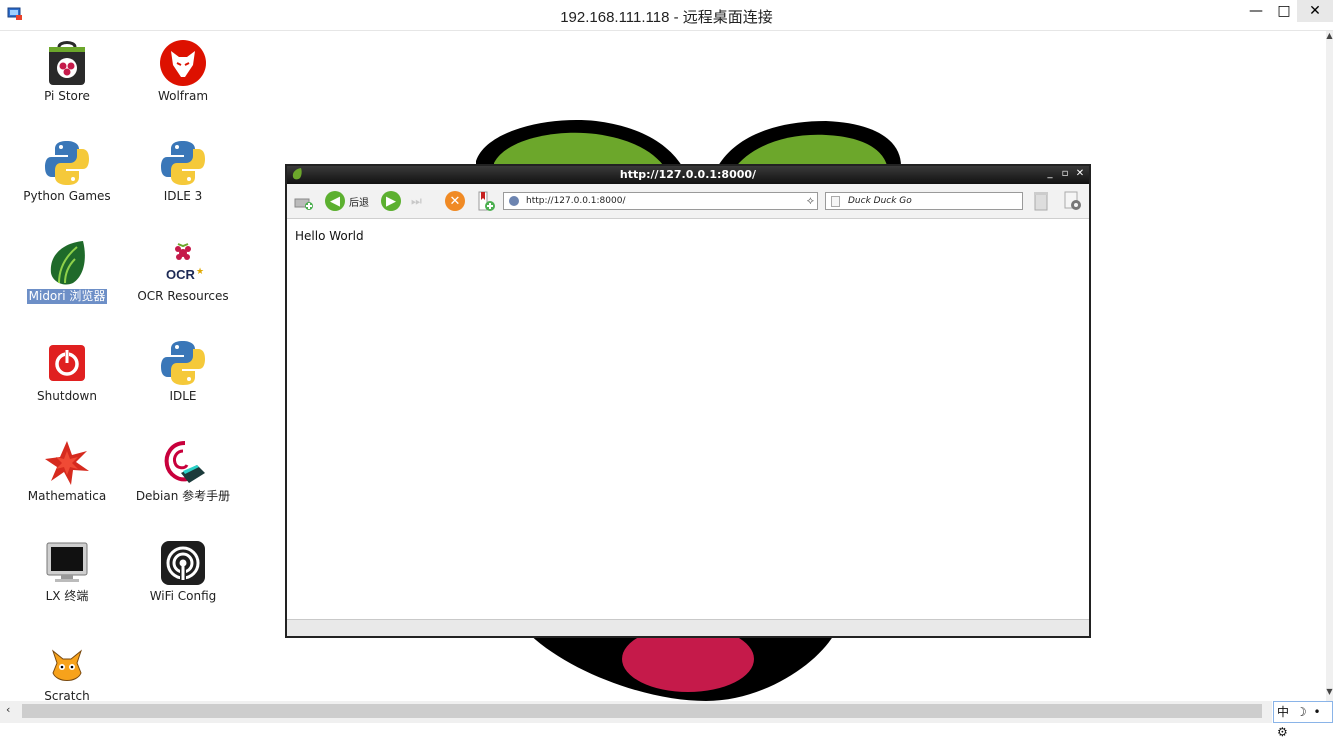 The height and width of the screenshot is (742, 1333). What do you see at coordinates (8, 709) in the screenshot?
I see `scroll-left-icon: ‹` at bounding box center [8, 709].